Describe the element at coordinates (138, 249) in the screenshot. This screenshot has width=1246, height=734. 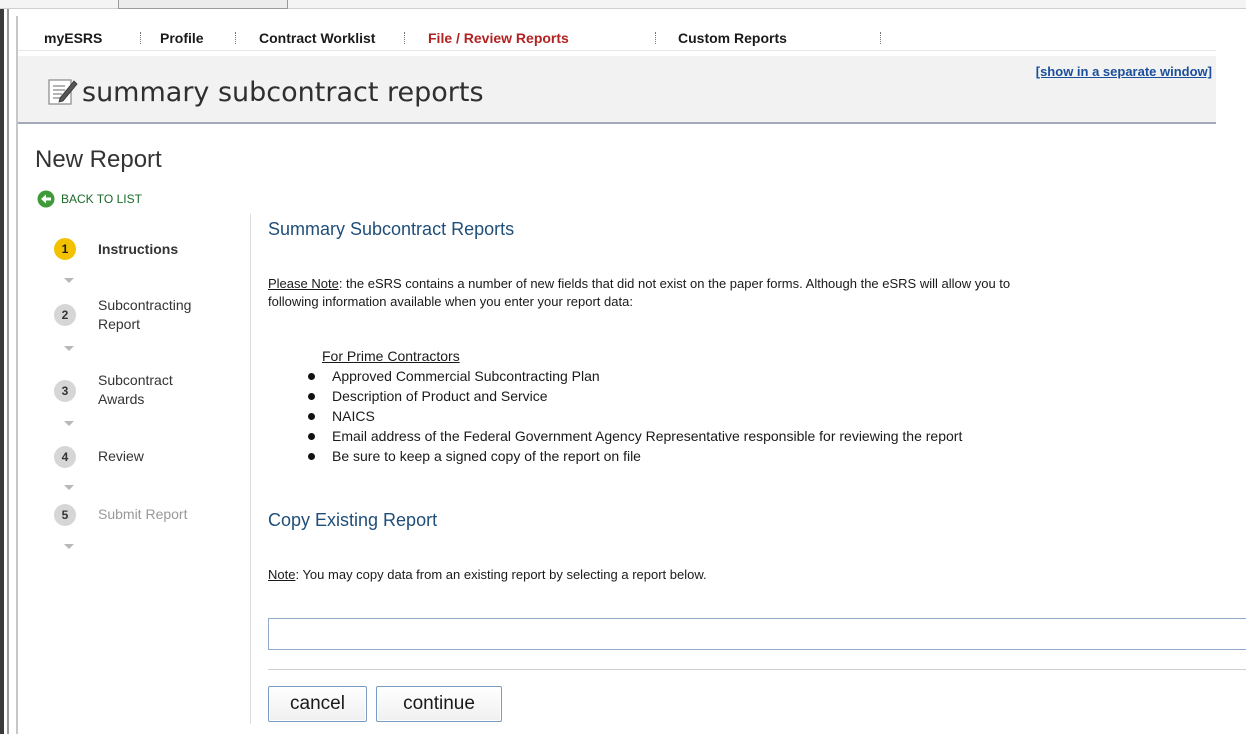
I see `step-label: Instructions` at that location.